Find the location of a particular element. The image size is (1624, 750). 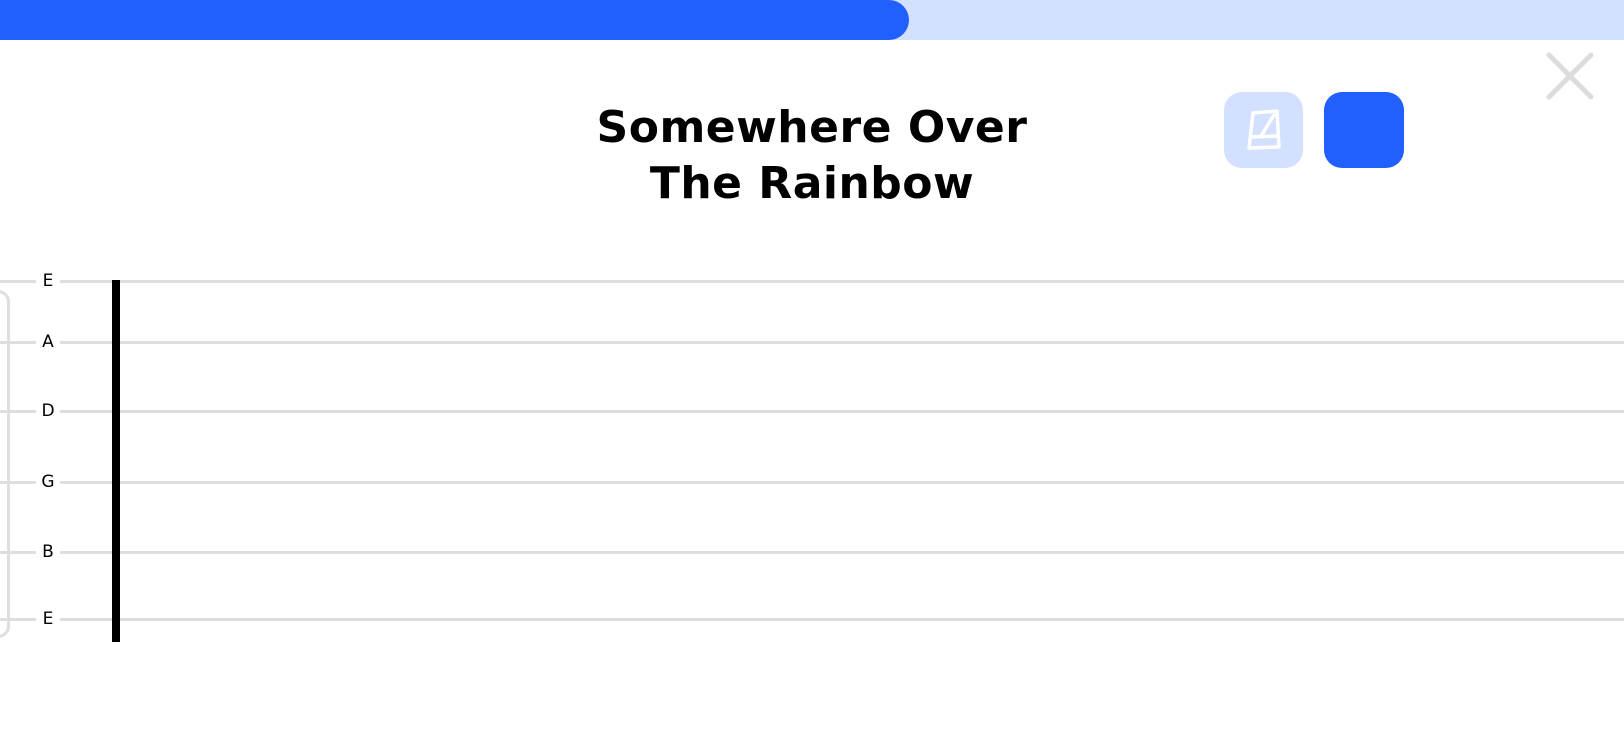

metronome-button is located at coordinates (1263, 130).